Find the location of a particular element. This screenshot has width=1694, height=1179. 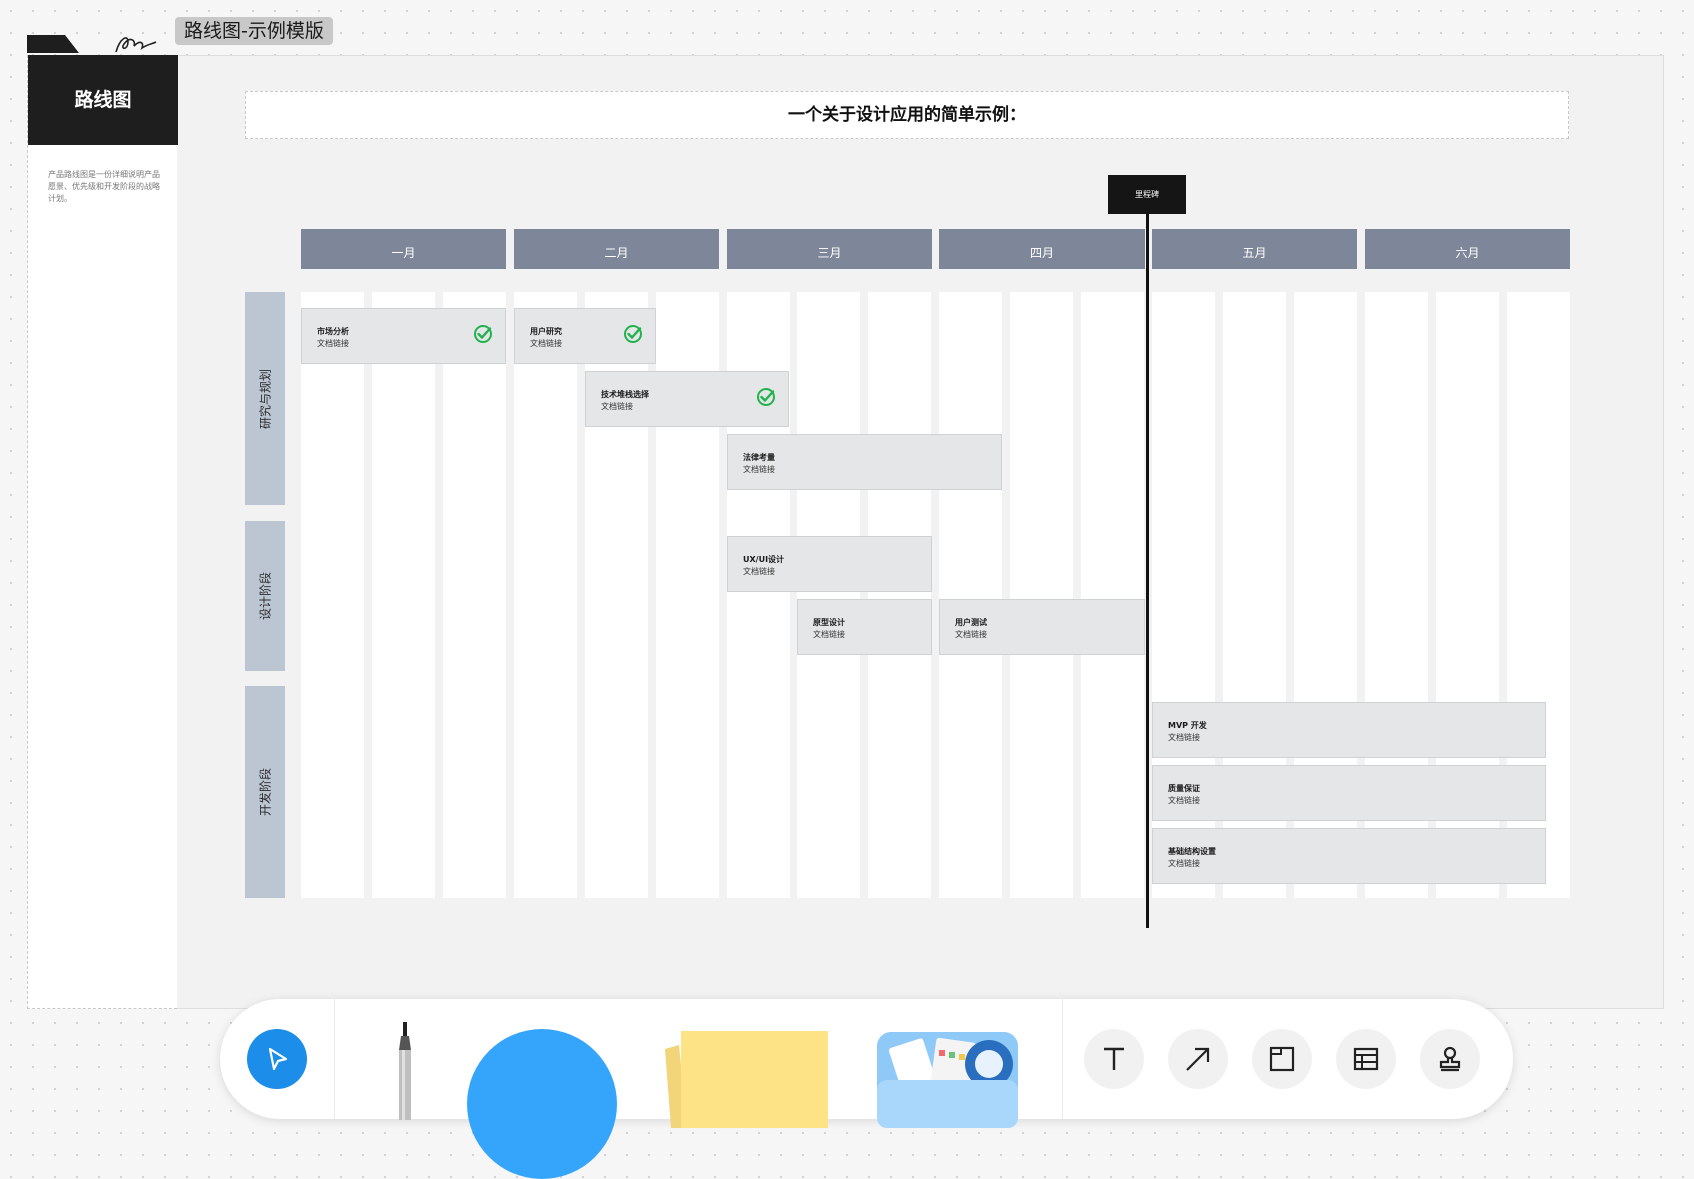

task-name: UX/UI设计 is located at coordinates (764, 559).